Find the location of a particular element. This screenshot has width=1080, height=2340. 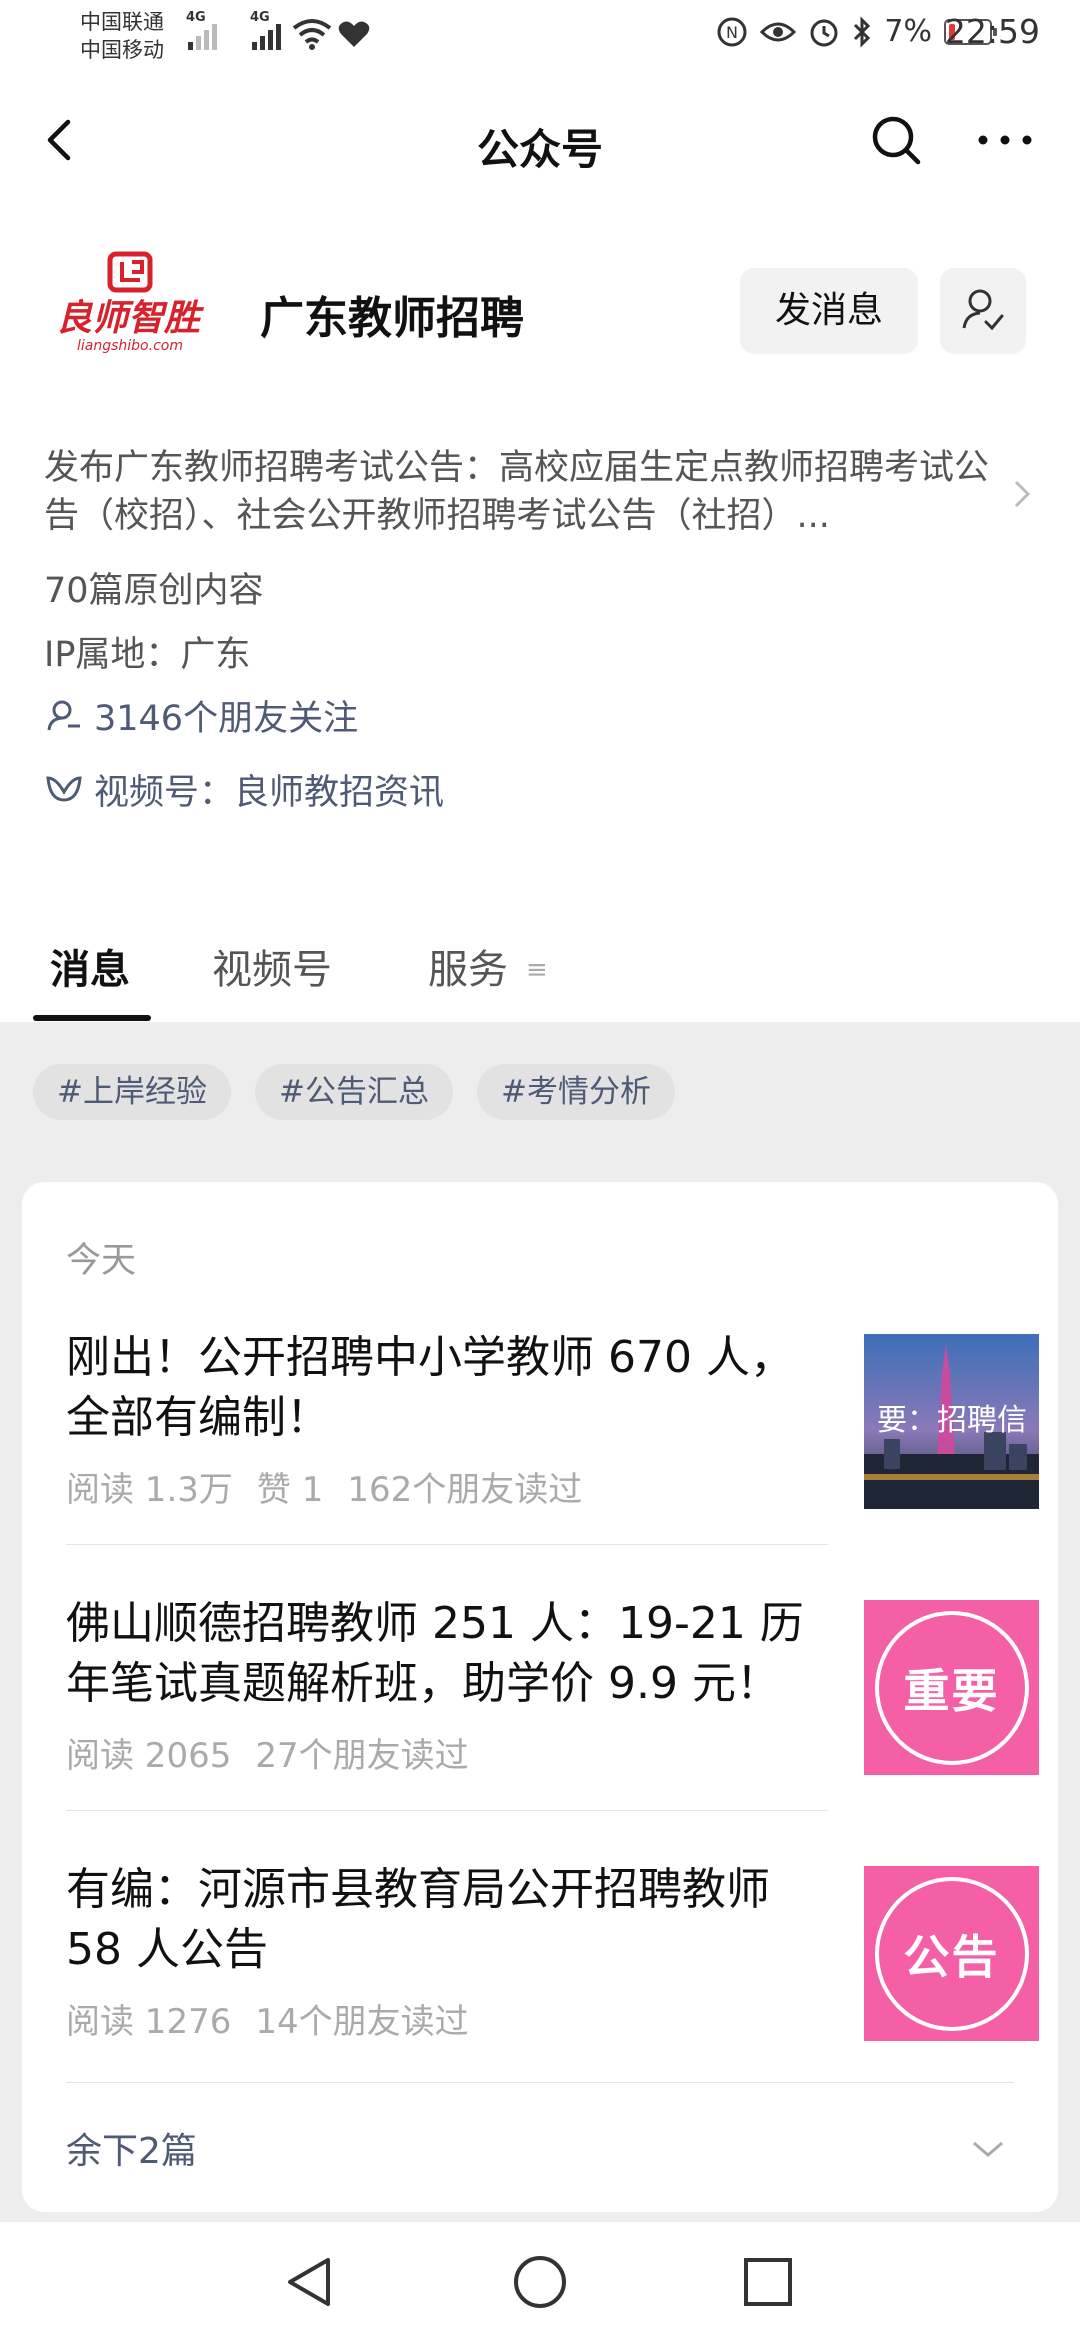

article-title: 刚出！公开招聘中小学教师 670 人，全部有编制！ is located at coordinates (430, 1387).